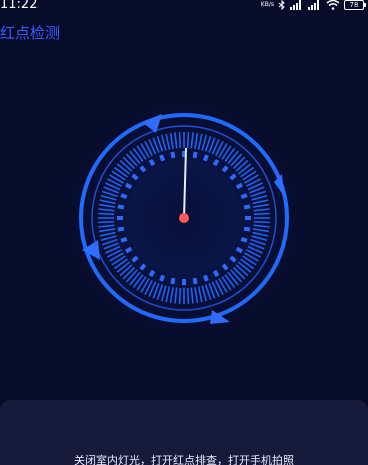 The height and width of the screenshot is (465, 368). What do you see at coordinates (19, 6) in the screenshot?
I see `status-time: 11:22` at bounding box center [19, 6].